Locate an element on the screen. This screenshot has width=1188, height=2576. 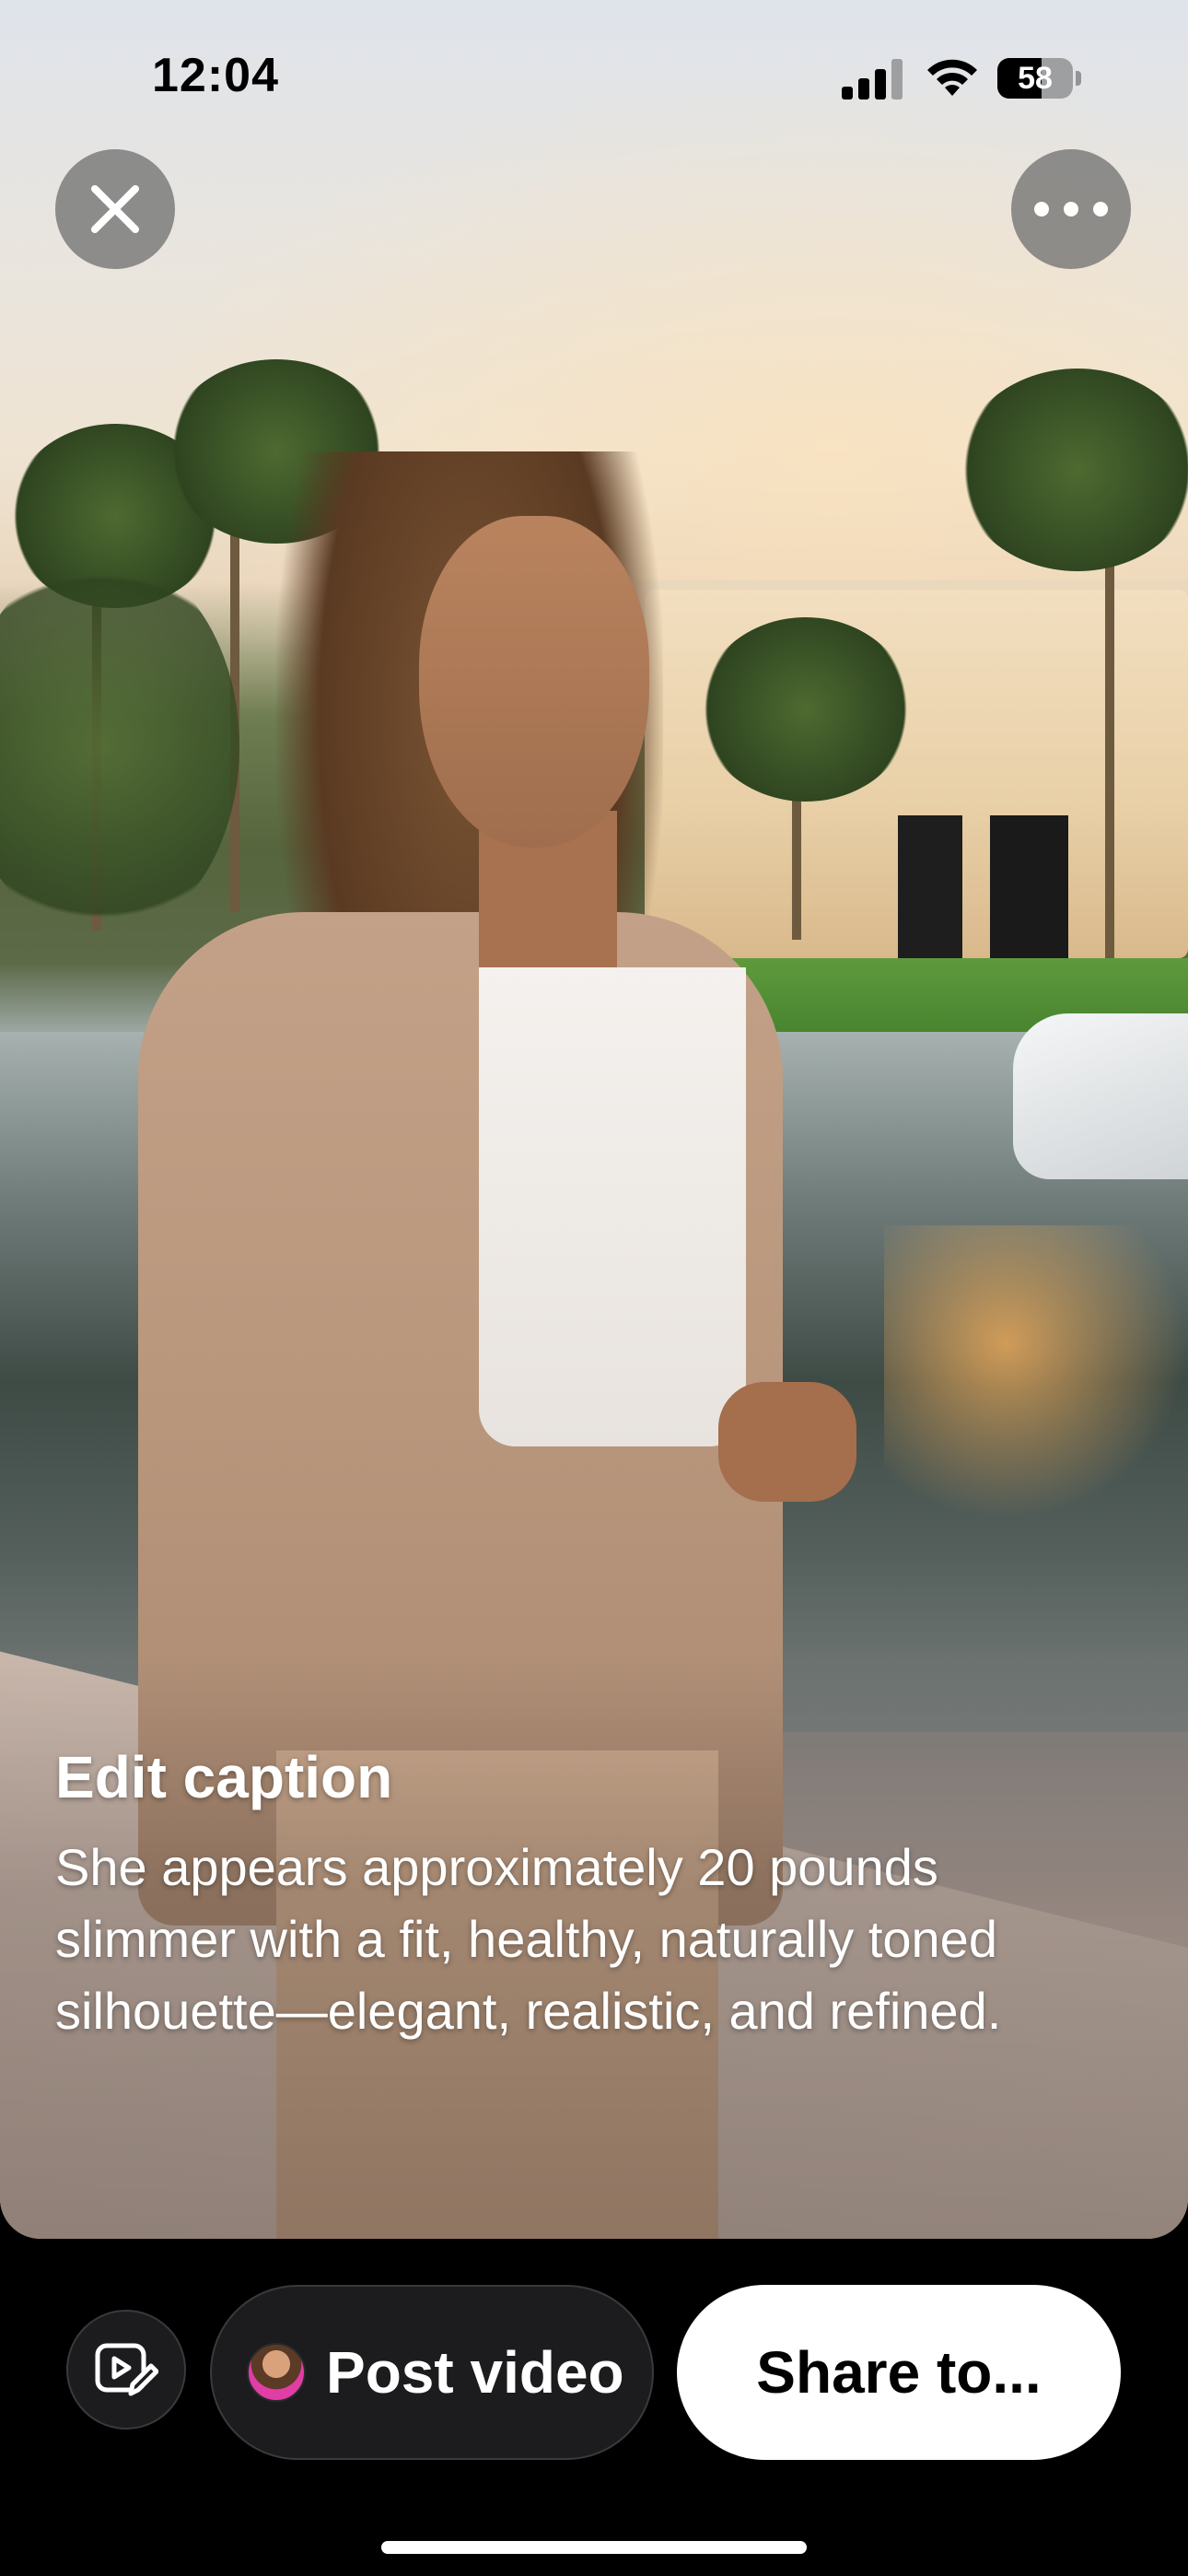
video-edit-icon is located at coordinates (126, 2369).